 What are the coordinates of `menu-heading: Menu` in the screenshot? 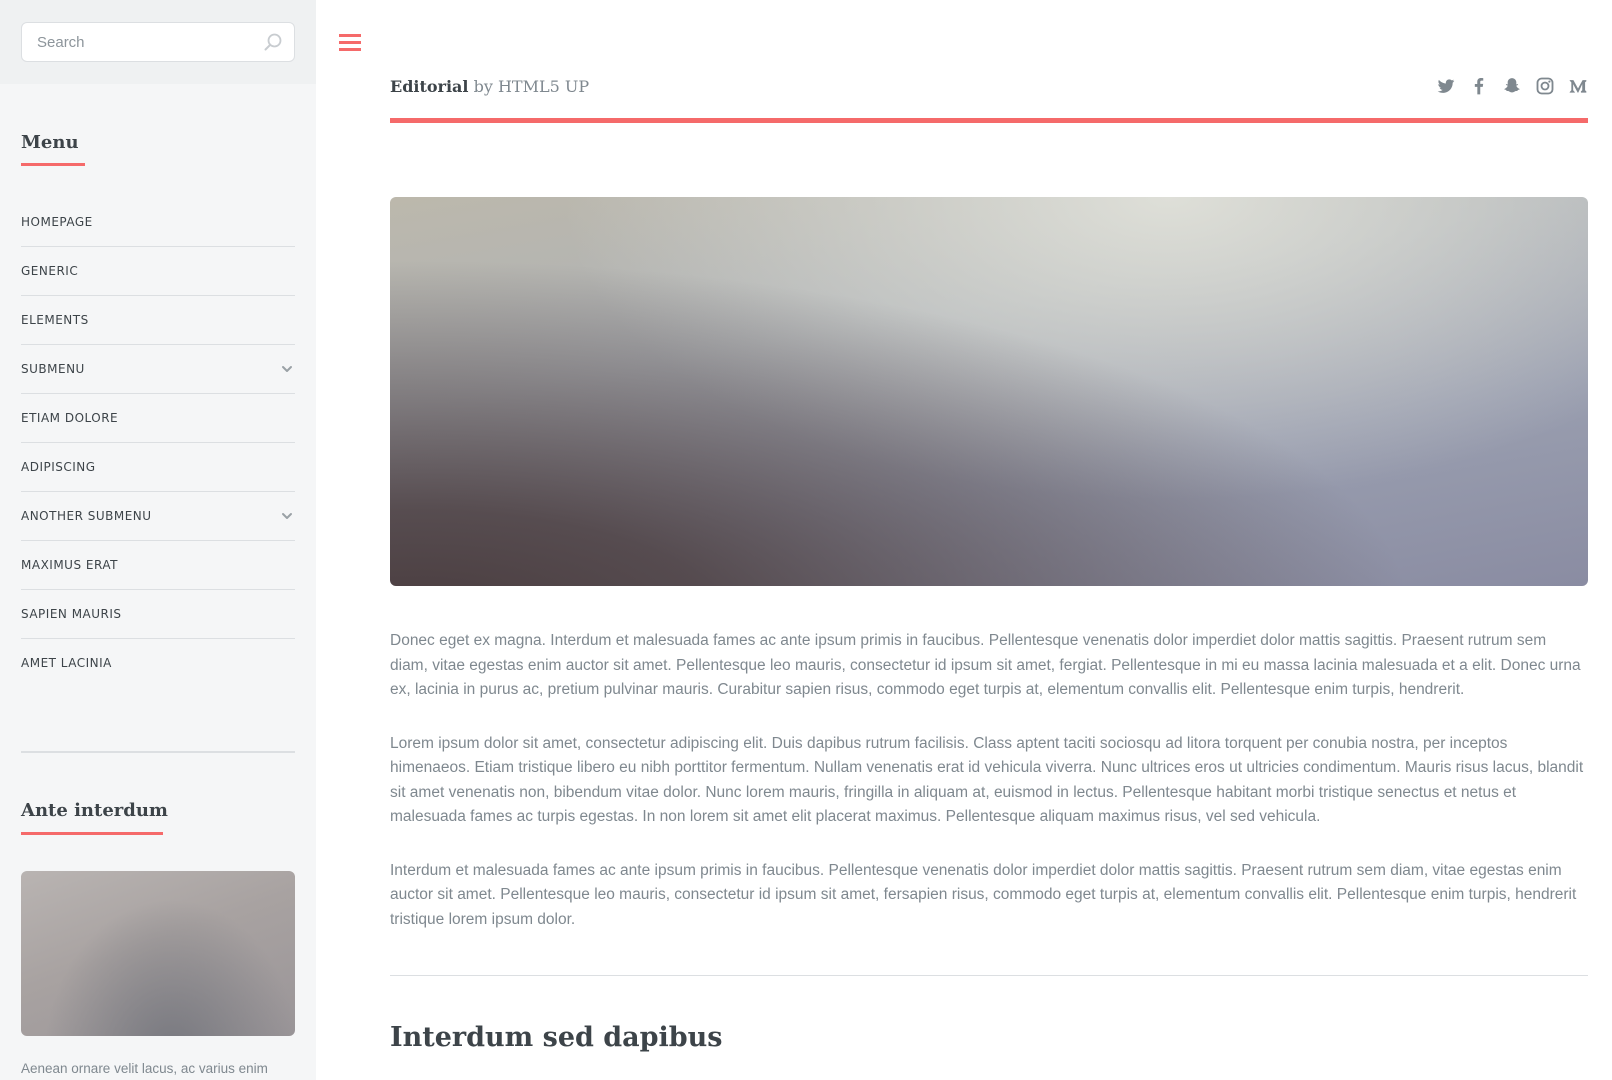 It's located at (53, 149).